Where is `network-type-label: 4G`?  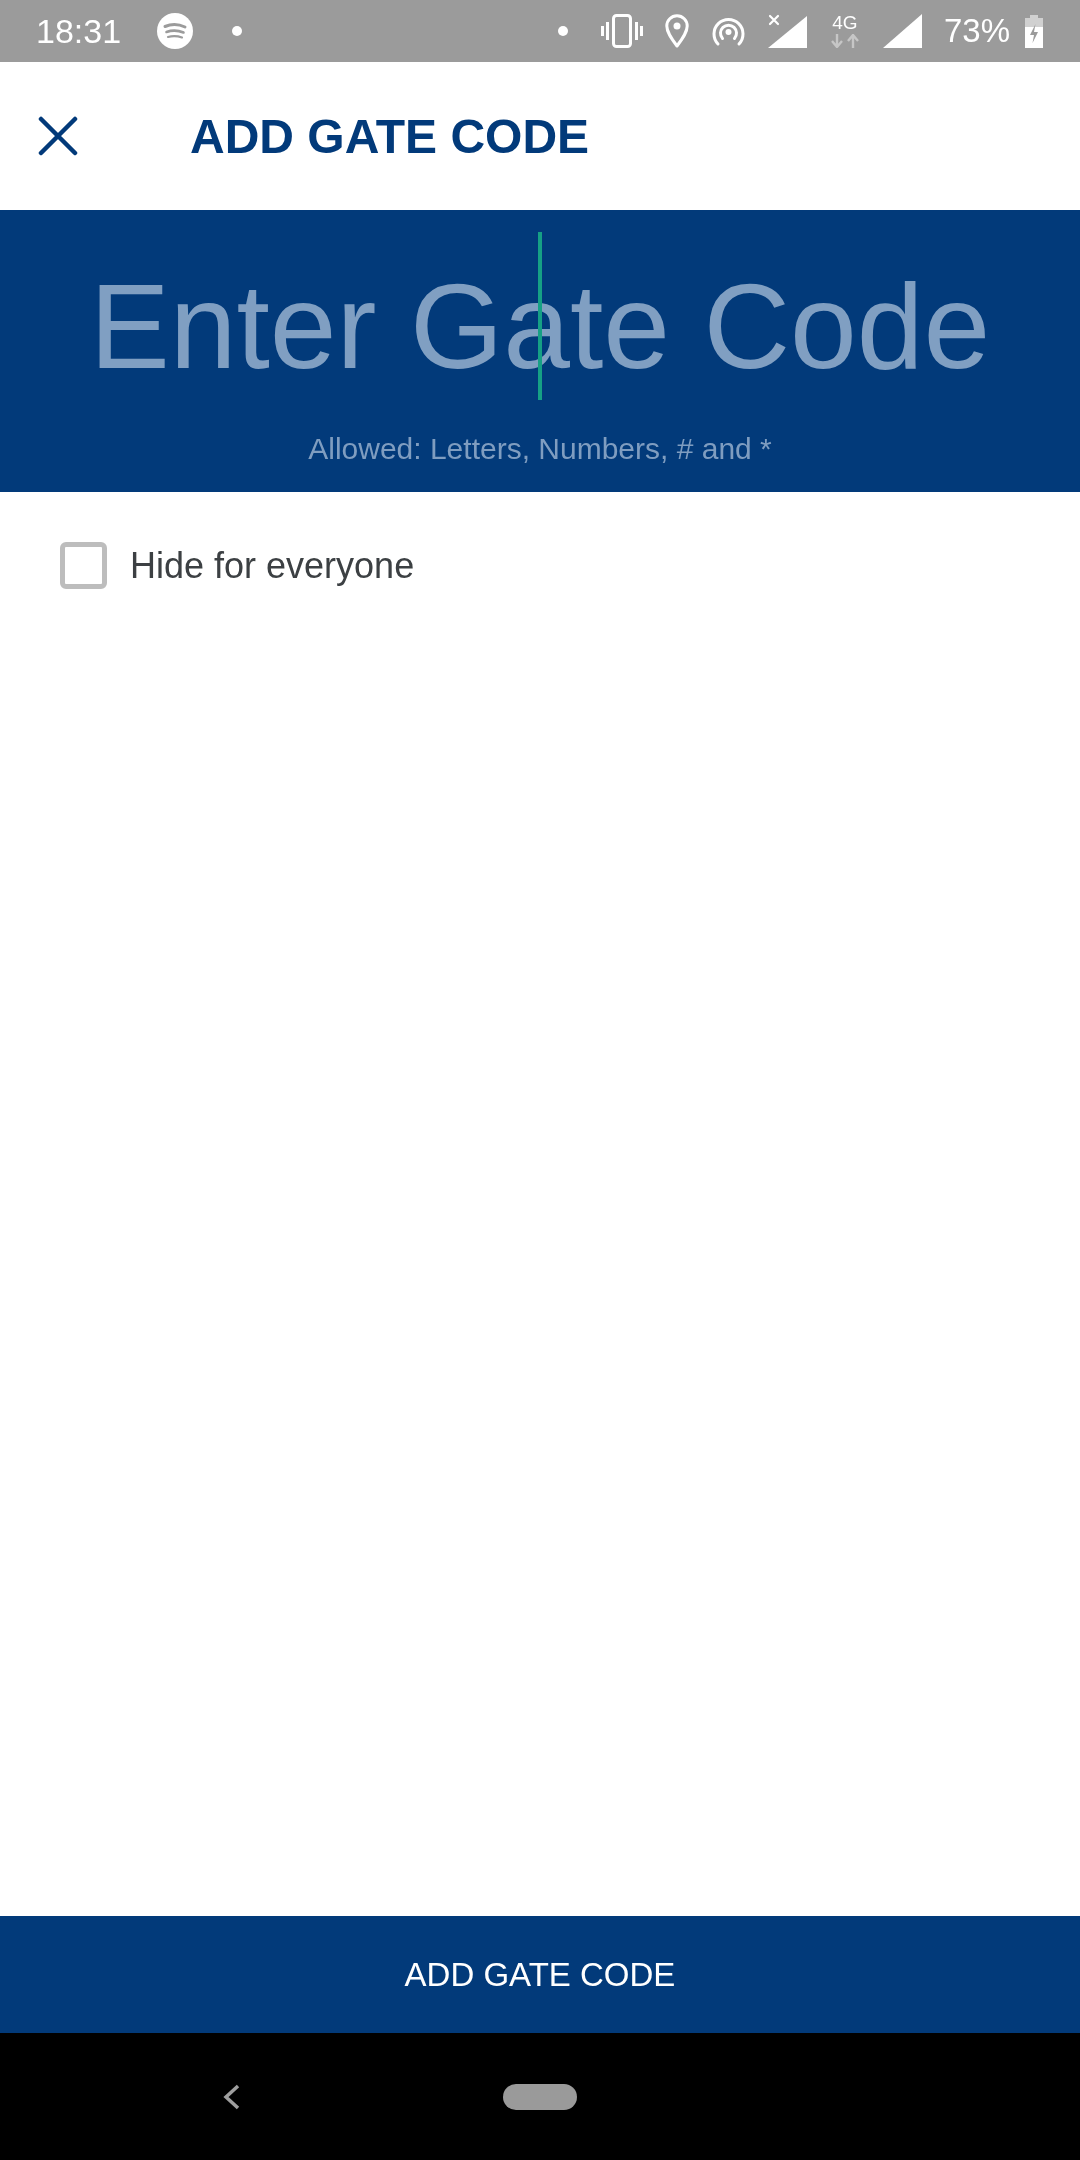
network-type-label: 4G is located at coordinates (845, 23).